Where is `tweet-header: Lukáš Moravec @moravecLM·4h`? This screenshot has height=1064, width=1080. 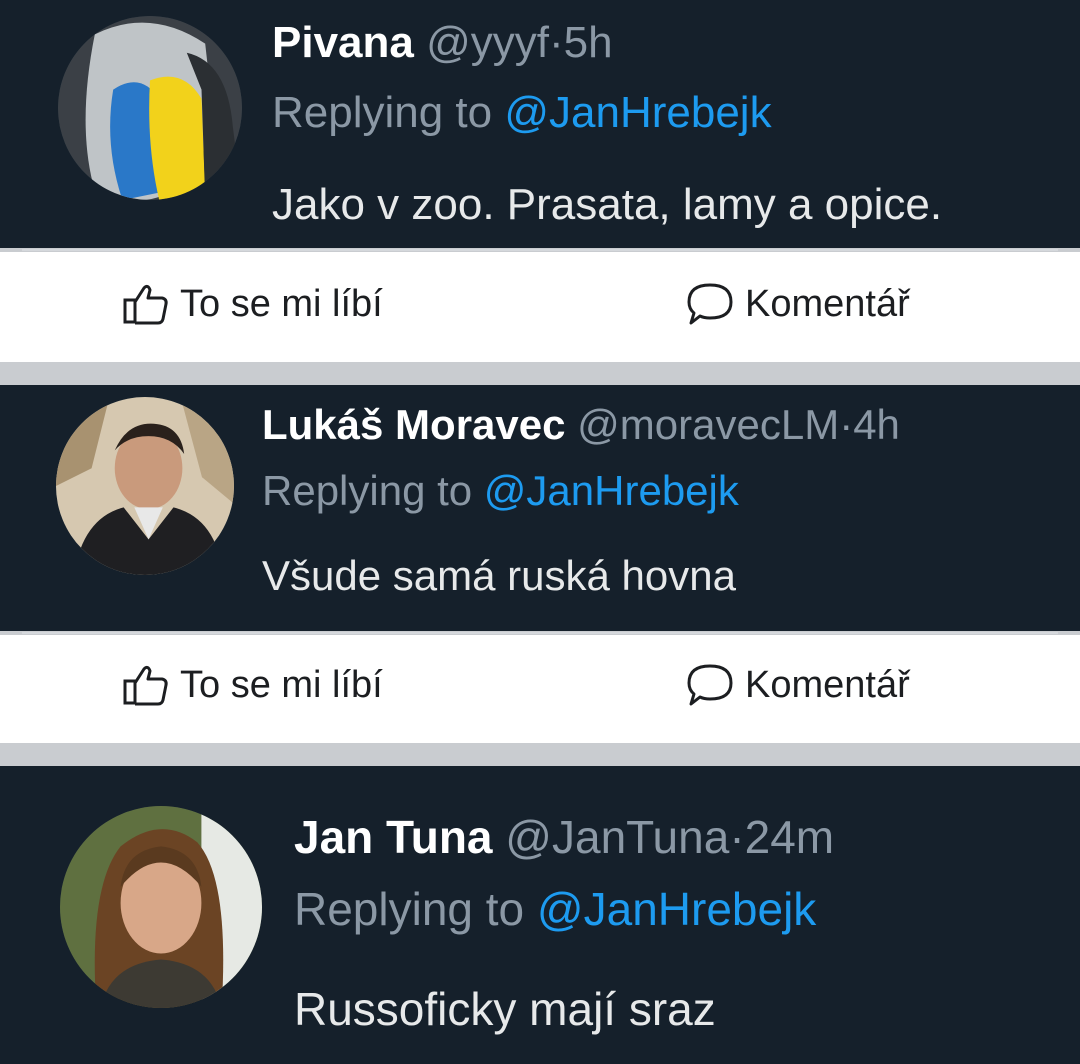 tweet-header: Lukáš Moravec @moravecLM·4h is located at coordinates (581, 425).